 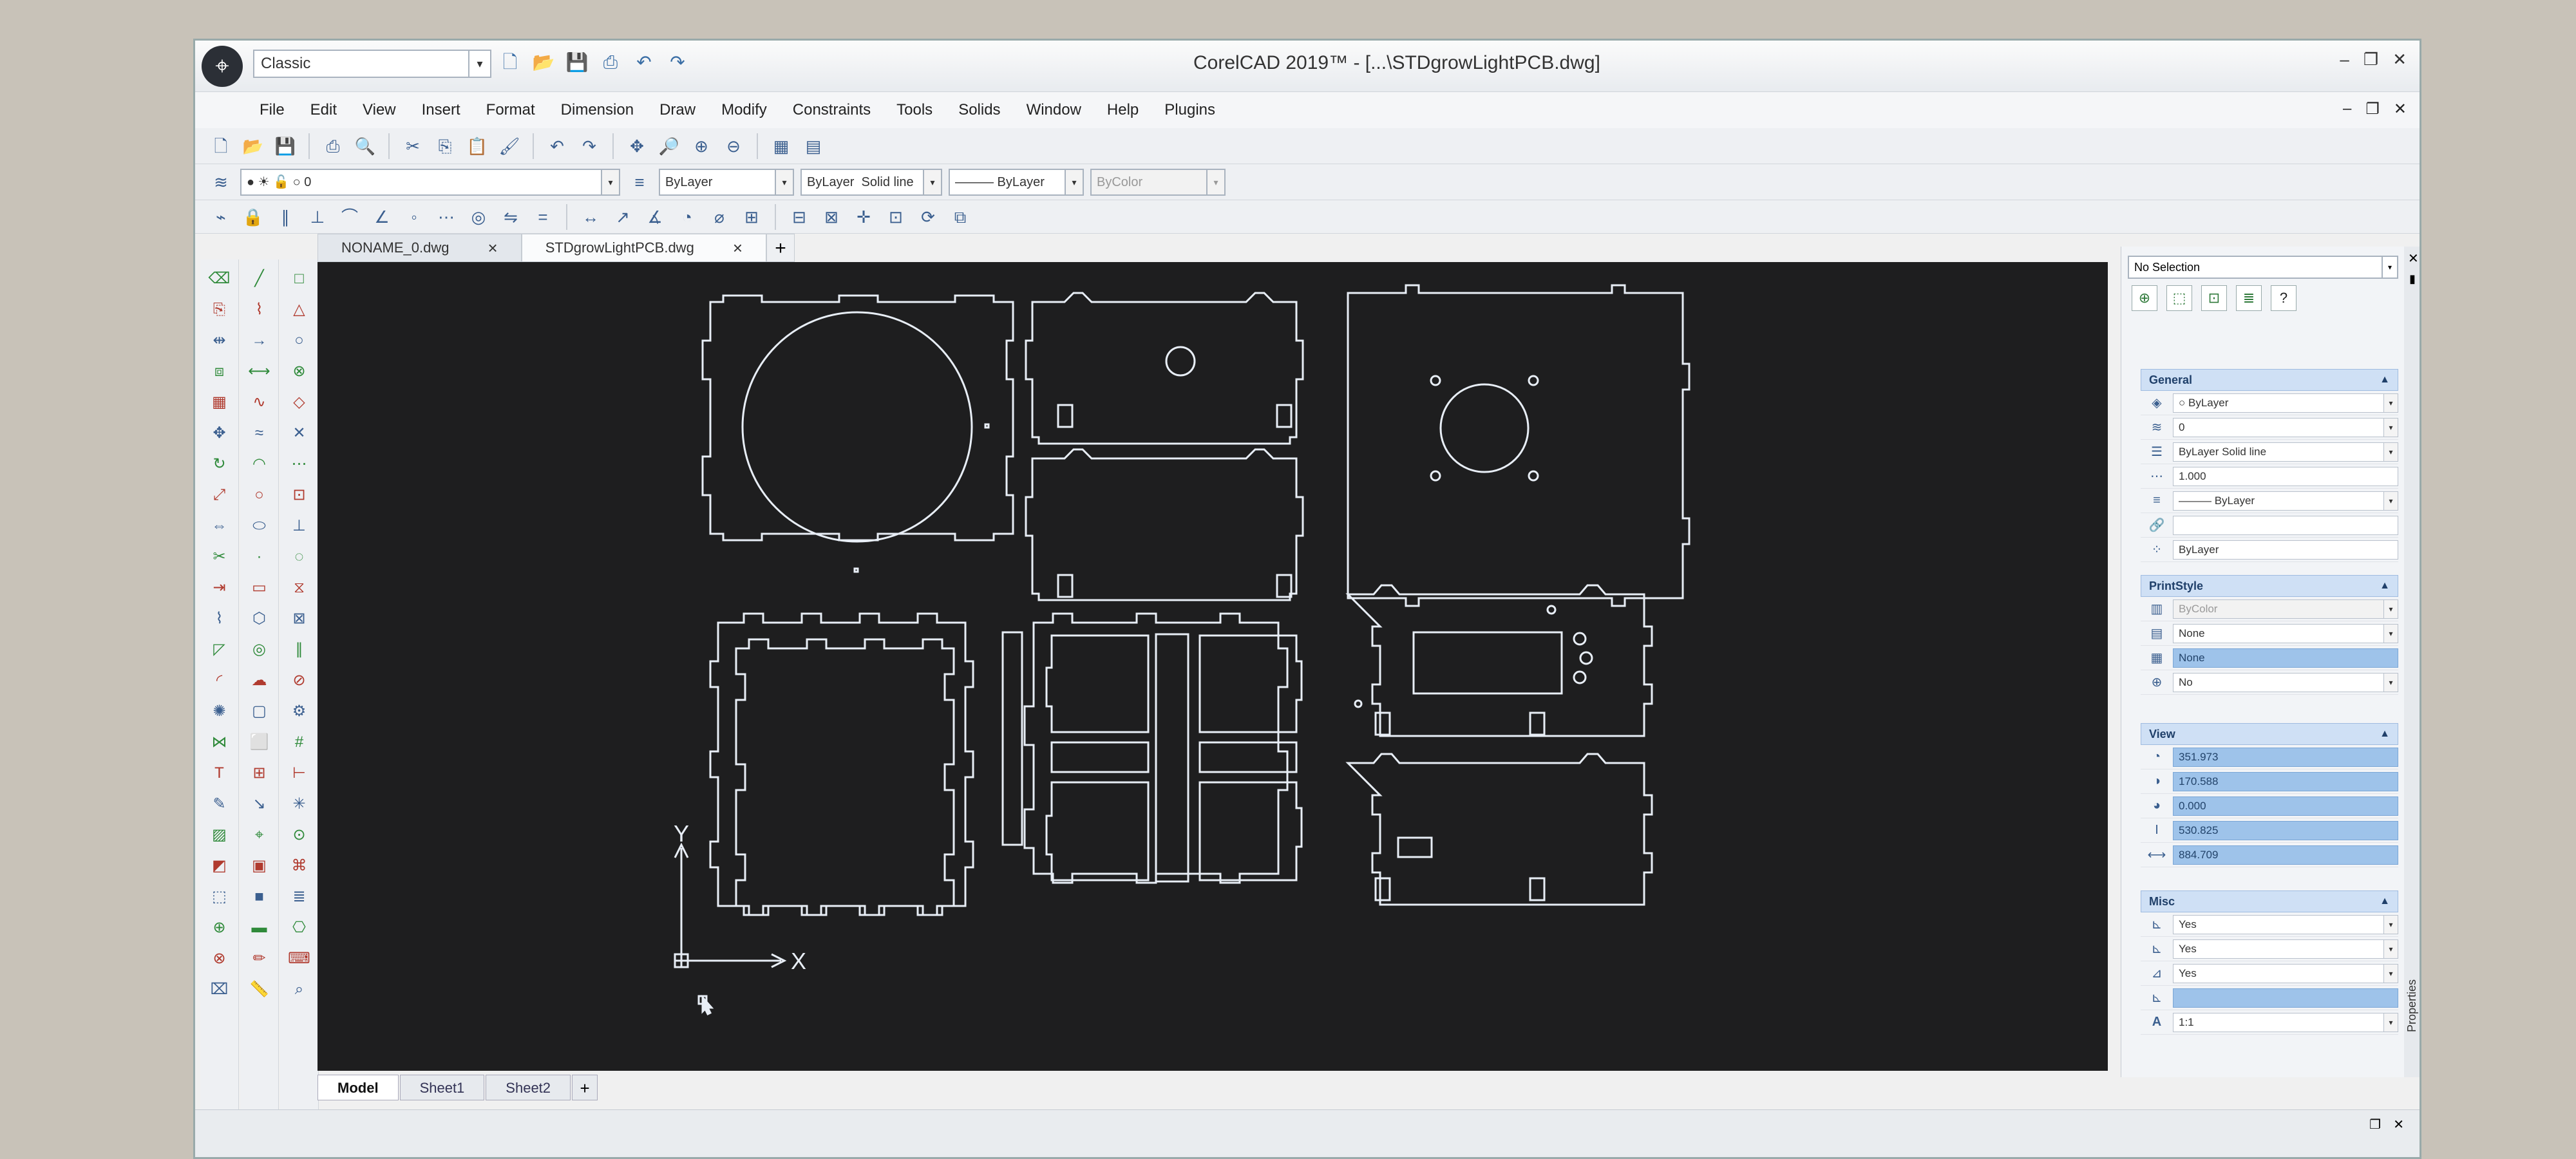 What do you see at coordinates (2285, 452) in the screenshot?
I see `prop-value: ByLayer Solid line ▾` at bounding box center [2285, 452].